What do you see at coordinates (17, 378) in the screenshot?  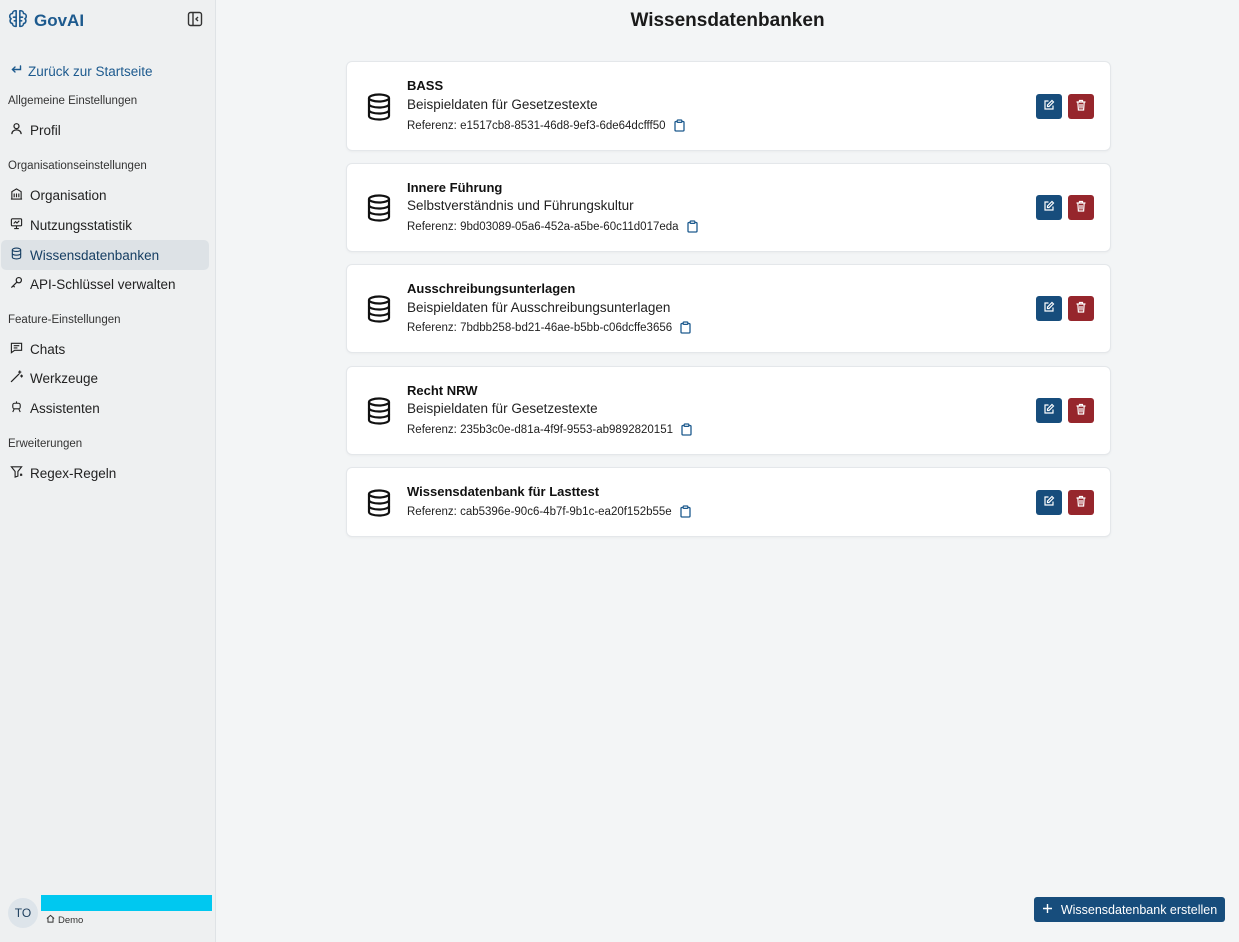 I see `magic-wand-icon` at bounding box center [17, 378].